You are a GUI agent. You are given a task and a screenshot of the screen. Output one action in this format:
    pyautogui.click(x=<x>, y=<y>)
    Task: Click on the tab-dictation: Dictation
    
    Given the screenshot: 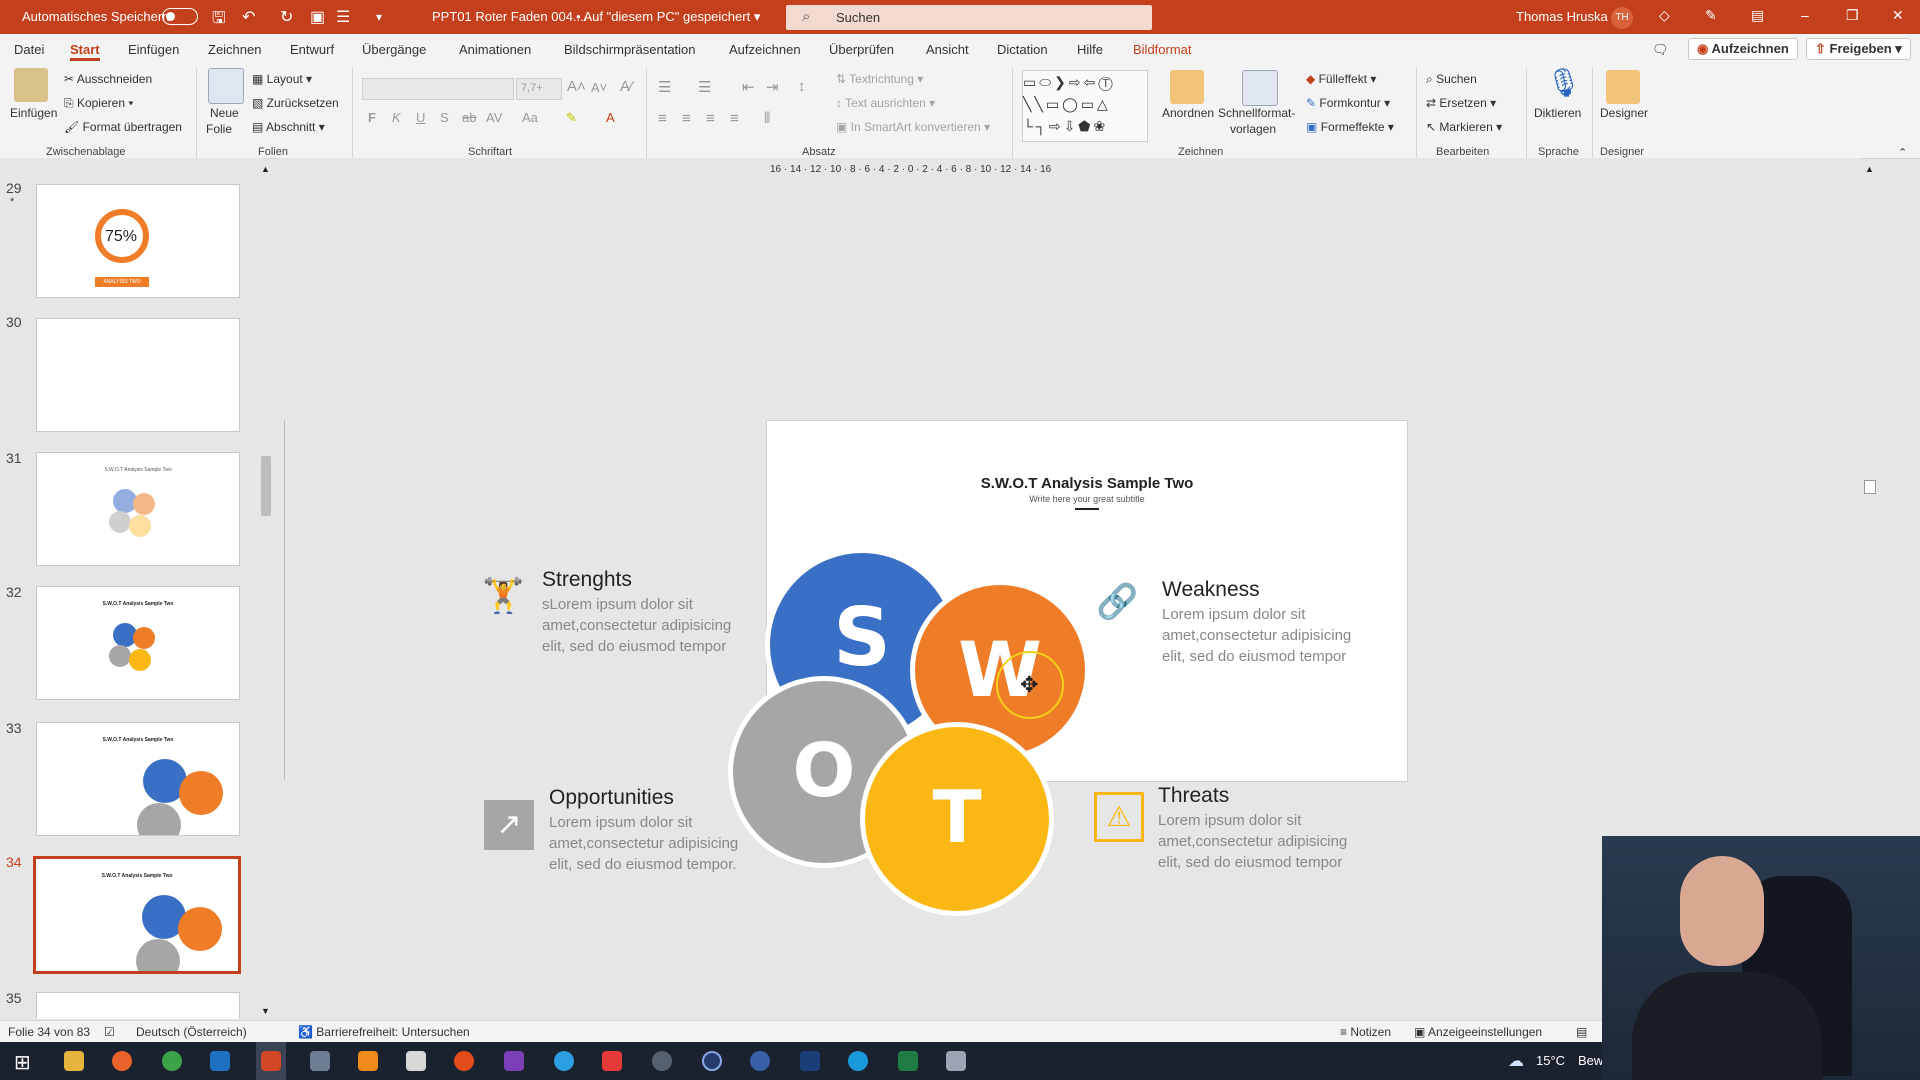 What is the action you would take?
    pyautogui.click(x=1022, y=49)
    